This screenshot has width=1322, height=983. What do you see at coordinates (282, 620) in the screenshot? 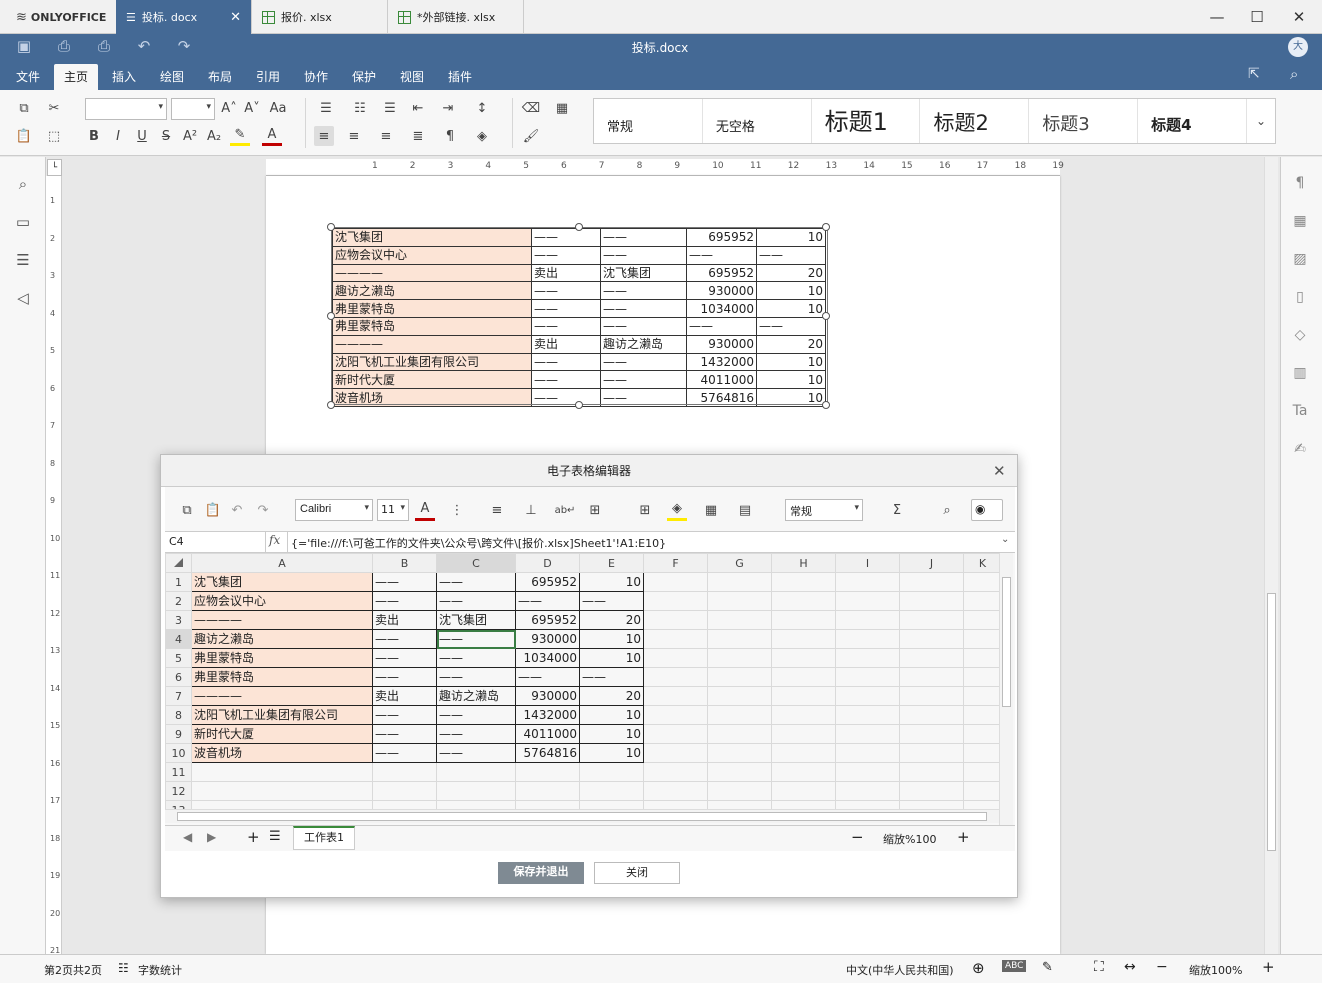
I see `grid-cell: ————` at bounding box center [282, 620].